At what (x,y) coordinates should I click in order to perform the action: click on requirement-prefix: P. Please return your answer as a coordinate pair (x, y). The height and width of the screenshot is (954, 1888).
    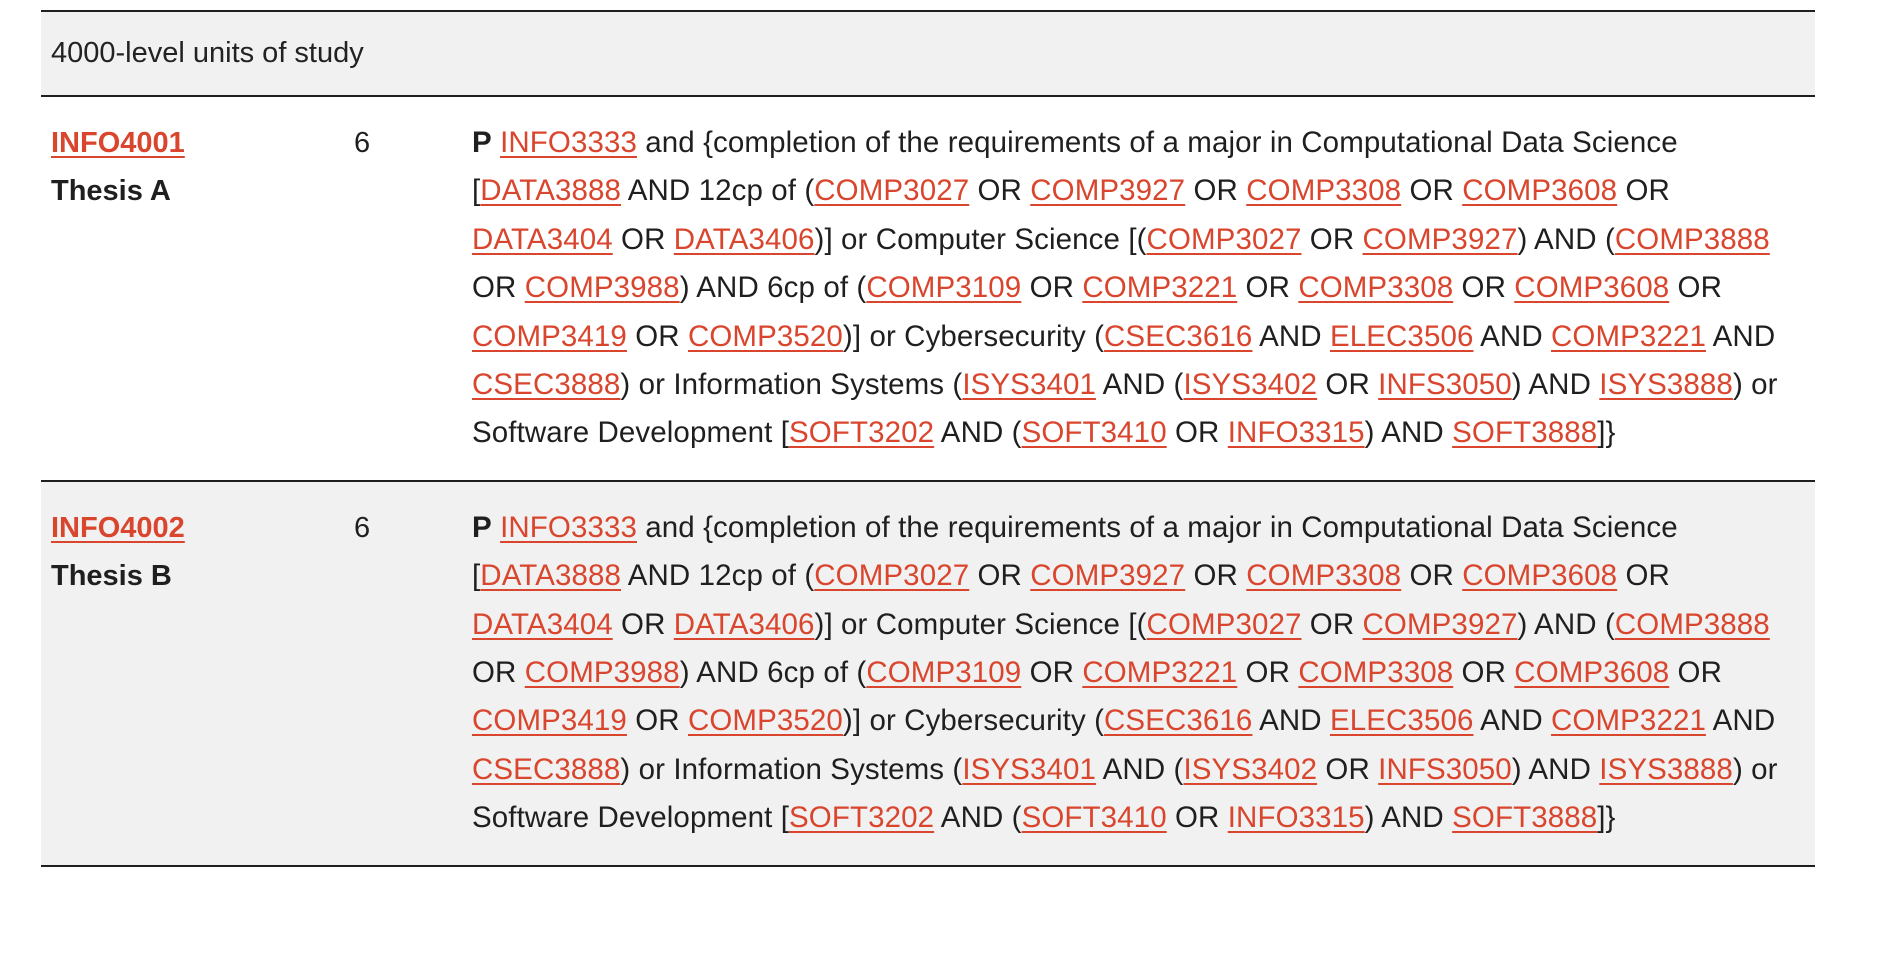
    Looking at the image, I should click on (482, 527).